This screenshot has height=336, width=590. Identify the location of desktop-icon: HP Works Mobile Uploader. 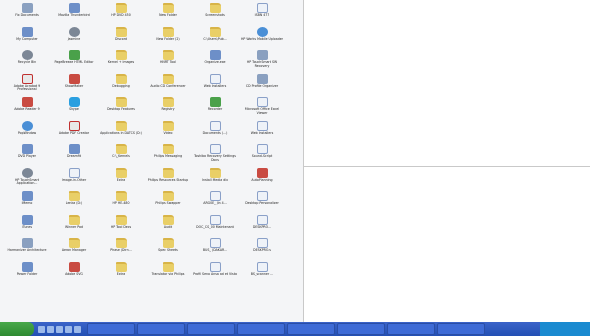
(262, 38).